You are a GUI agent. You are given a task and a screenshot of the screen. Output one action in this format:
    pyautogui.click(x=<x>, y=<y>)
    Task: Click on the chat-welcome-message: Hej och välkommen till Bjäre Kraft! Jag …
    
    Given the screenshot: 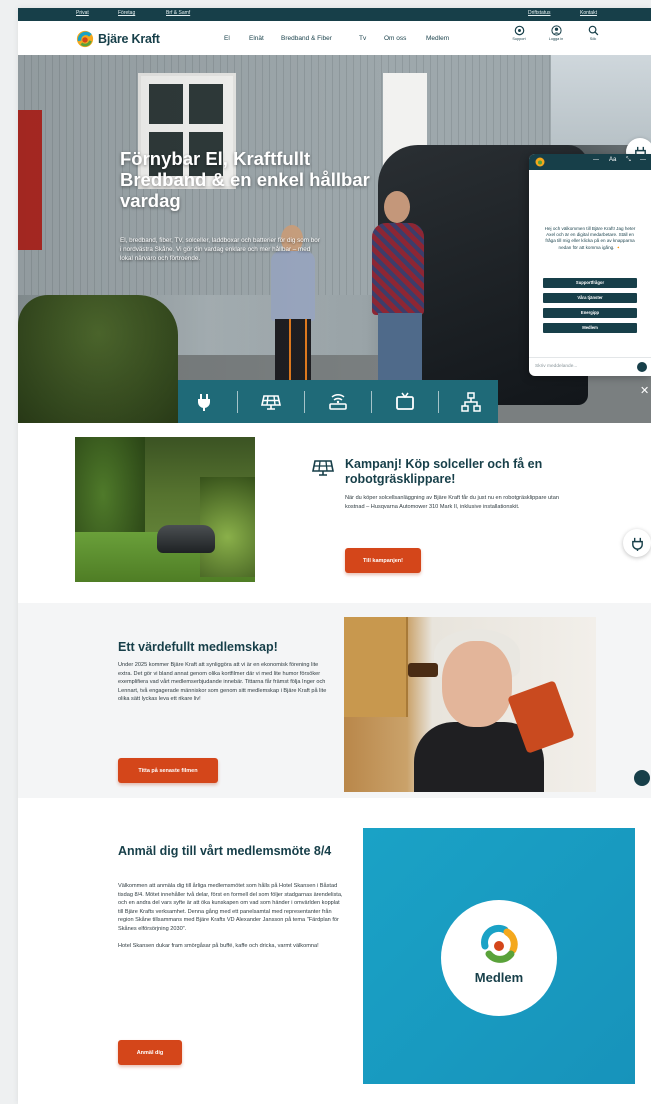 What is the action you would take?
    pyautogui.click(x=590, y=238)
    